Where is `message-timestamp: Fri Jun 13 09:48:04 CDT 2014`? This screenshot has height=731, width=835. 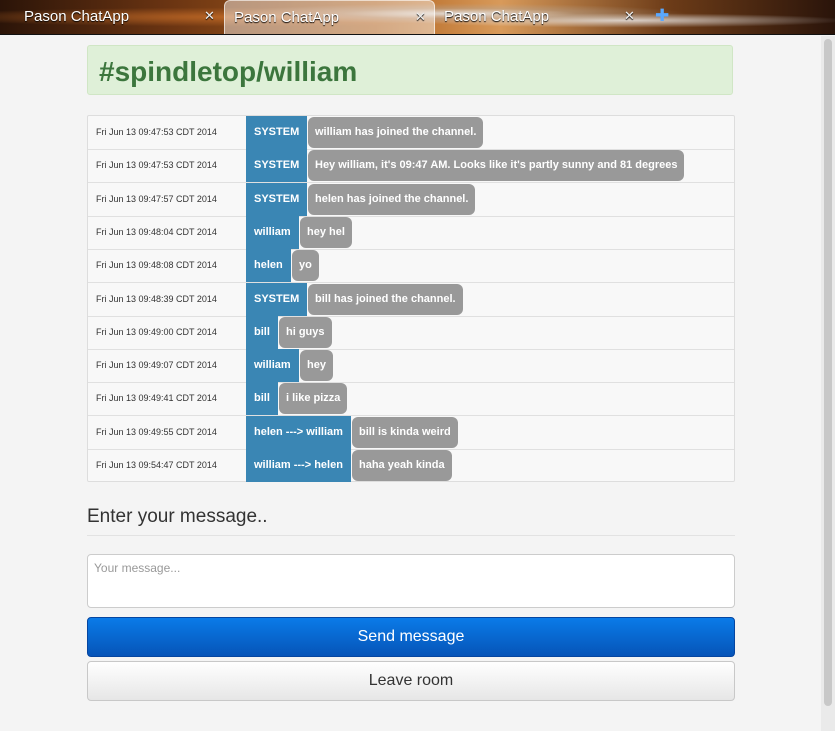
message-timestamp: Fri Jun 13 09:48:04 CDT 2014 is located at coordinates (156, 232).